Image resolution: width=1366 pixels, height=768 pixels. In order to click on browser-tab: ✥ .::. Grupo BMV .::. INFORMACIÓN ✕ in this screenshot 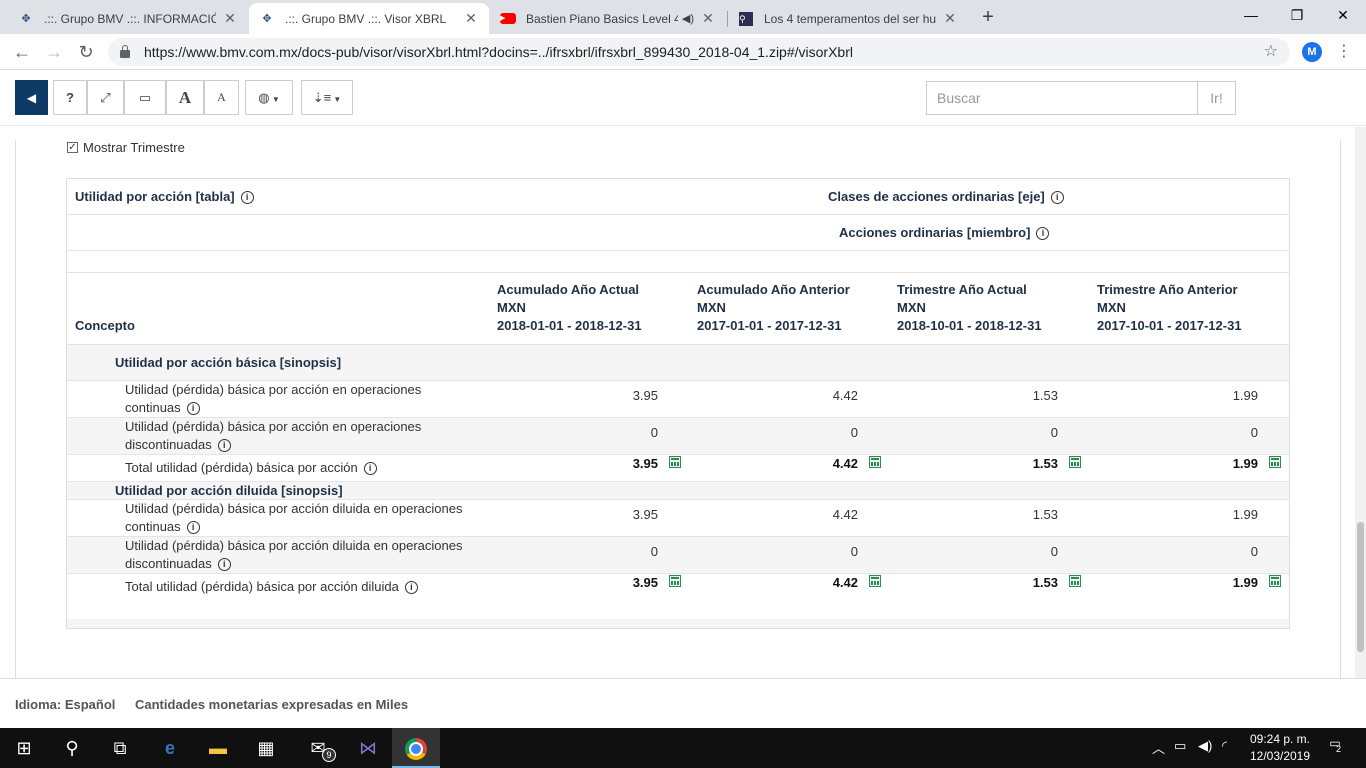, I will do `click(128, 18)`.